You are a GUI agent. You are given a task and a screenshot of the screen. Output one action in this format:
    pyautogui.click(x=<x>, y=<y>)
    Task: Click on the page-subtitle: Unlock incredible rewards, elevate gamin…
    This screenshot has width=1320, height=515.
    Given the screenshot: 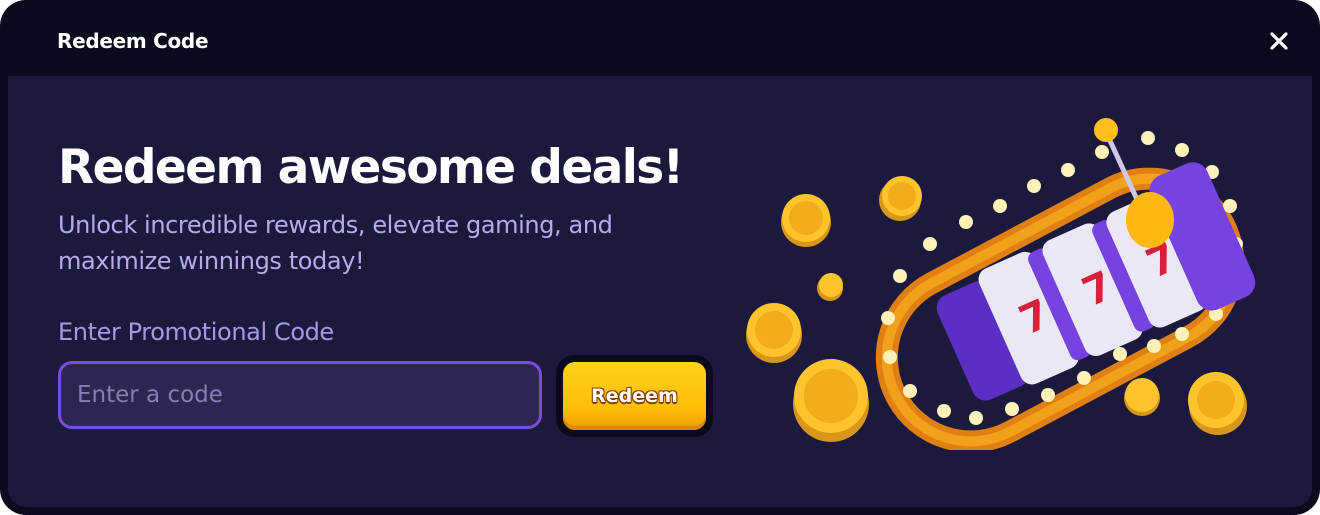 What is the action you would take?
    pyautogui.click(x=335, y=243)
    